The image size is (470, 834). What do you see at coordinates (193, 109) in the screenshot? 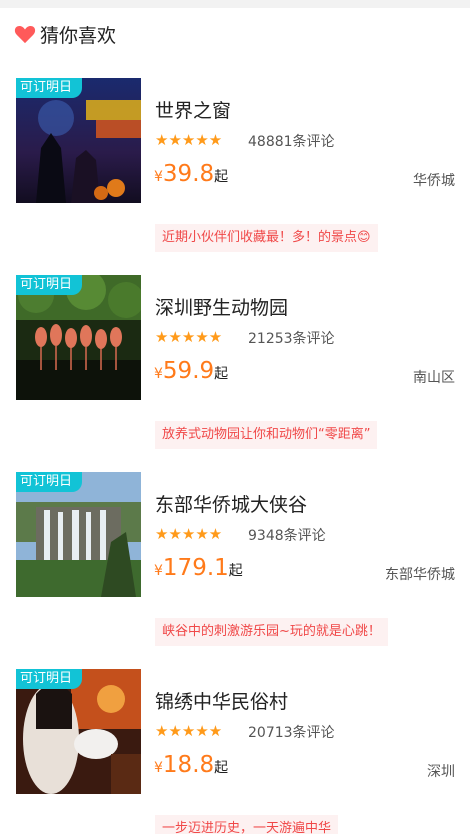
I see `attraction-name: 世界之窗` at bounding box center [193, 109].